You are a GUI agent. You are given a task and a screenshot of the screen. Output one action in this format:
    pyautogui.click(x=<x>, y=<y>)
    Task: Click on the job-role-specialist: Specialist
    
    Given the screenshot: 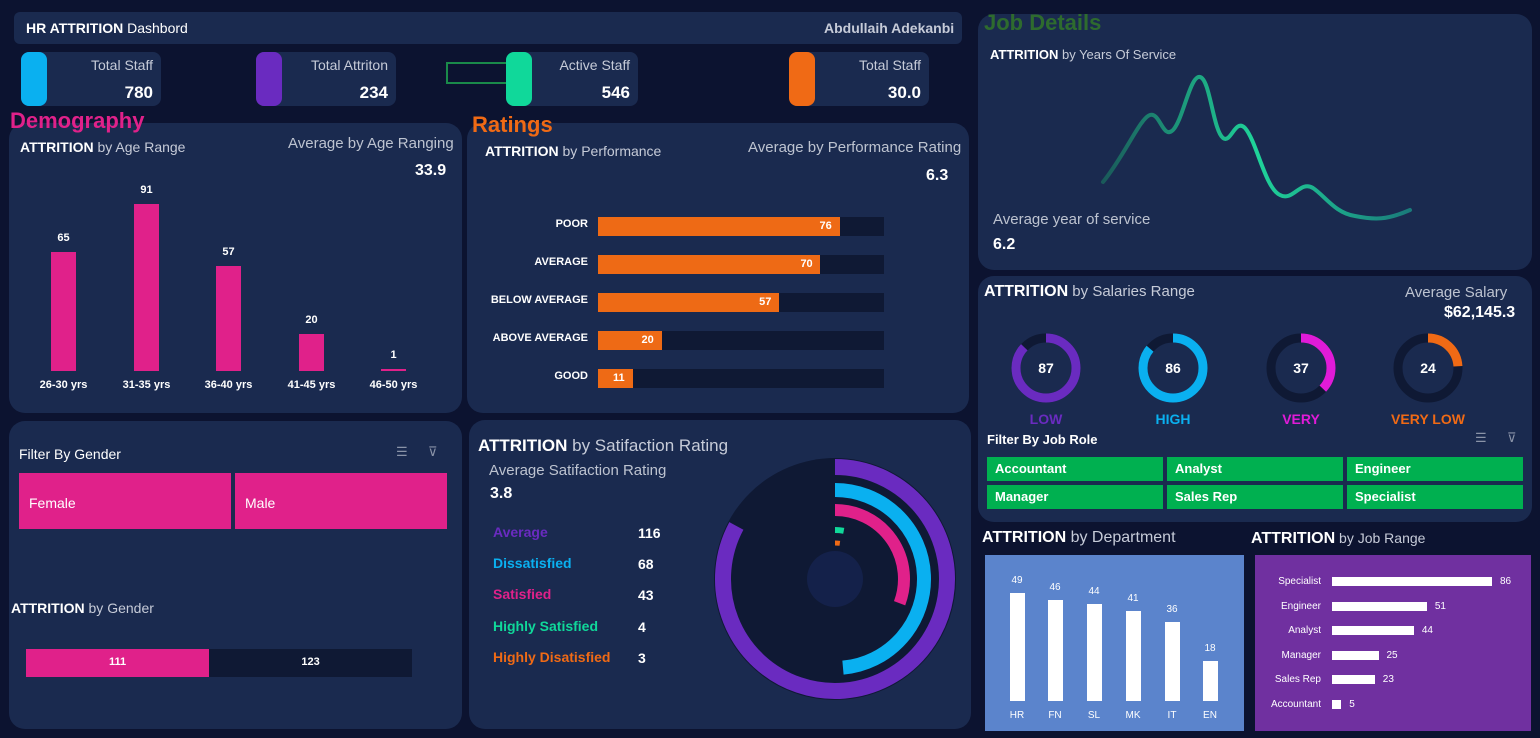 What is the action you would take?
    pyautogui.click(x=1435, y=497)
    